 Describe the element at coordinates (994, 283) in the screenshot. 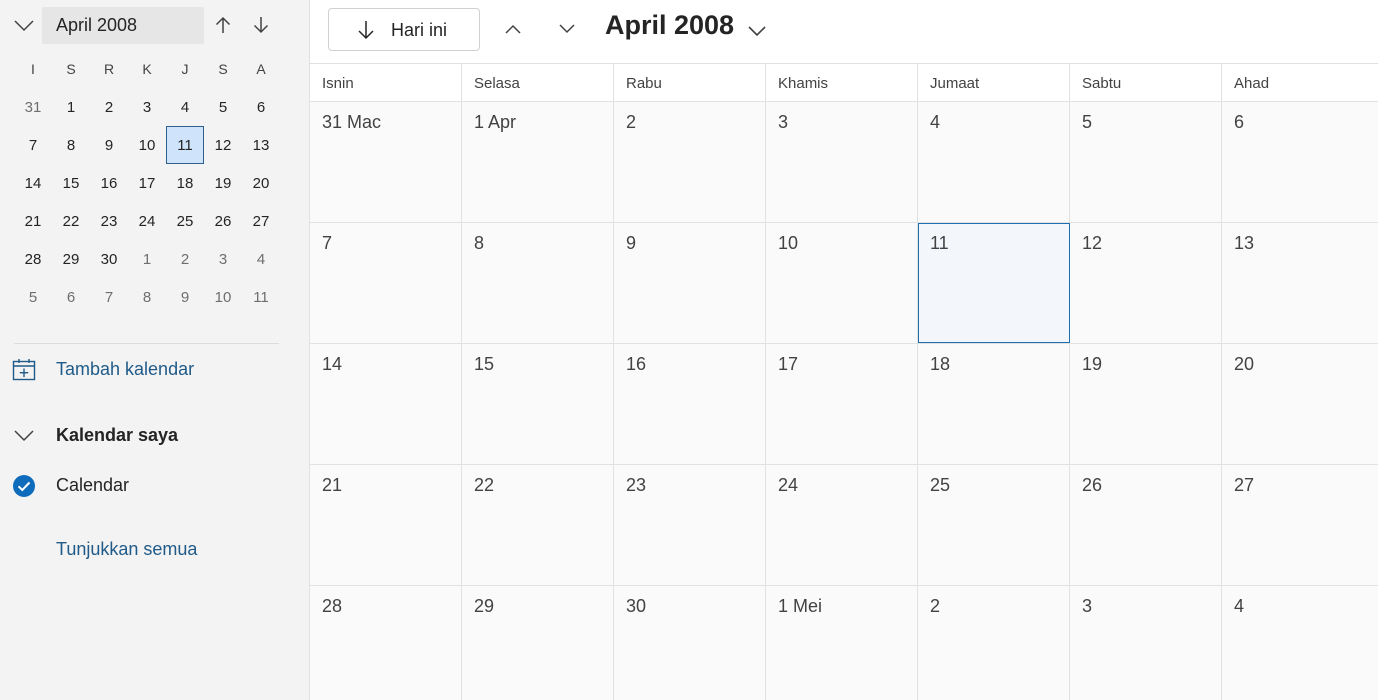

I see `day-cell-today: 11` at that location.